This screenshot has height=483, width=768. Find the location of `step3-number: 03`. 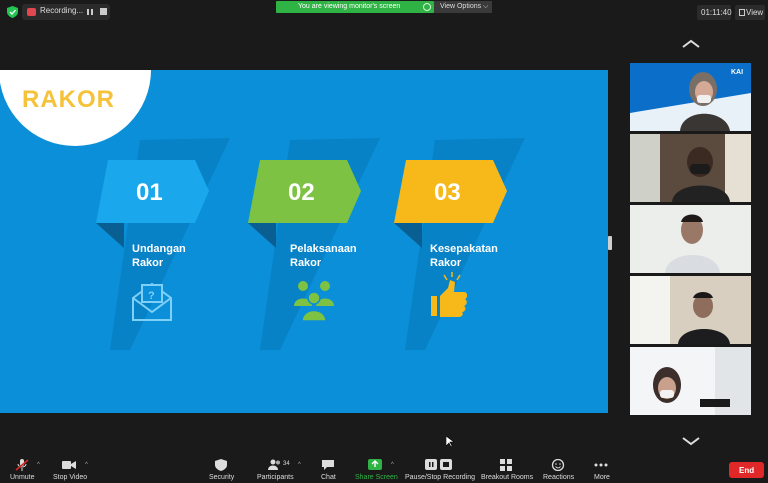

step3-number: 03 is located at coordinates (447, 192).